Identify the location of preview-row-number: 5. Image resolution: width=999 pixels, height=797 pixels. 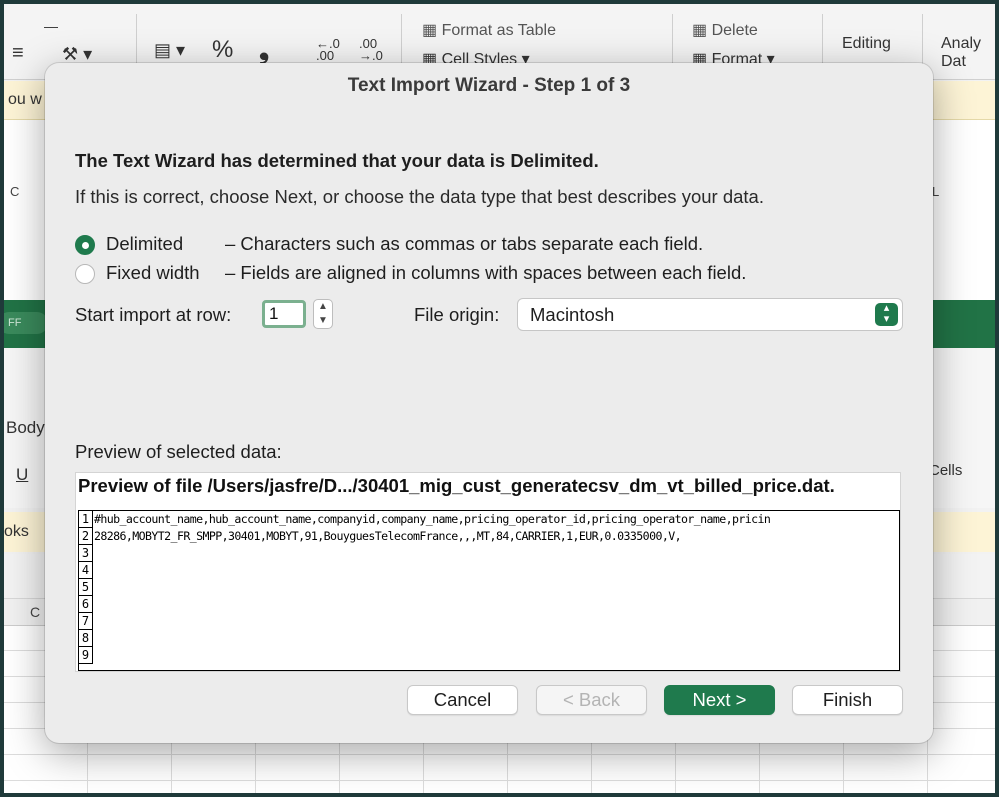
(86, 587).